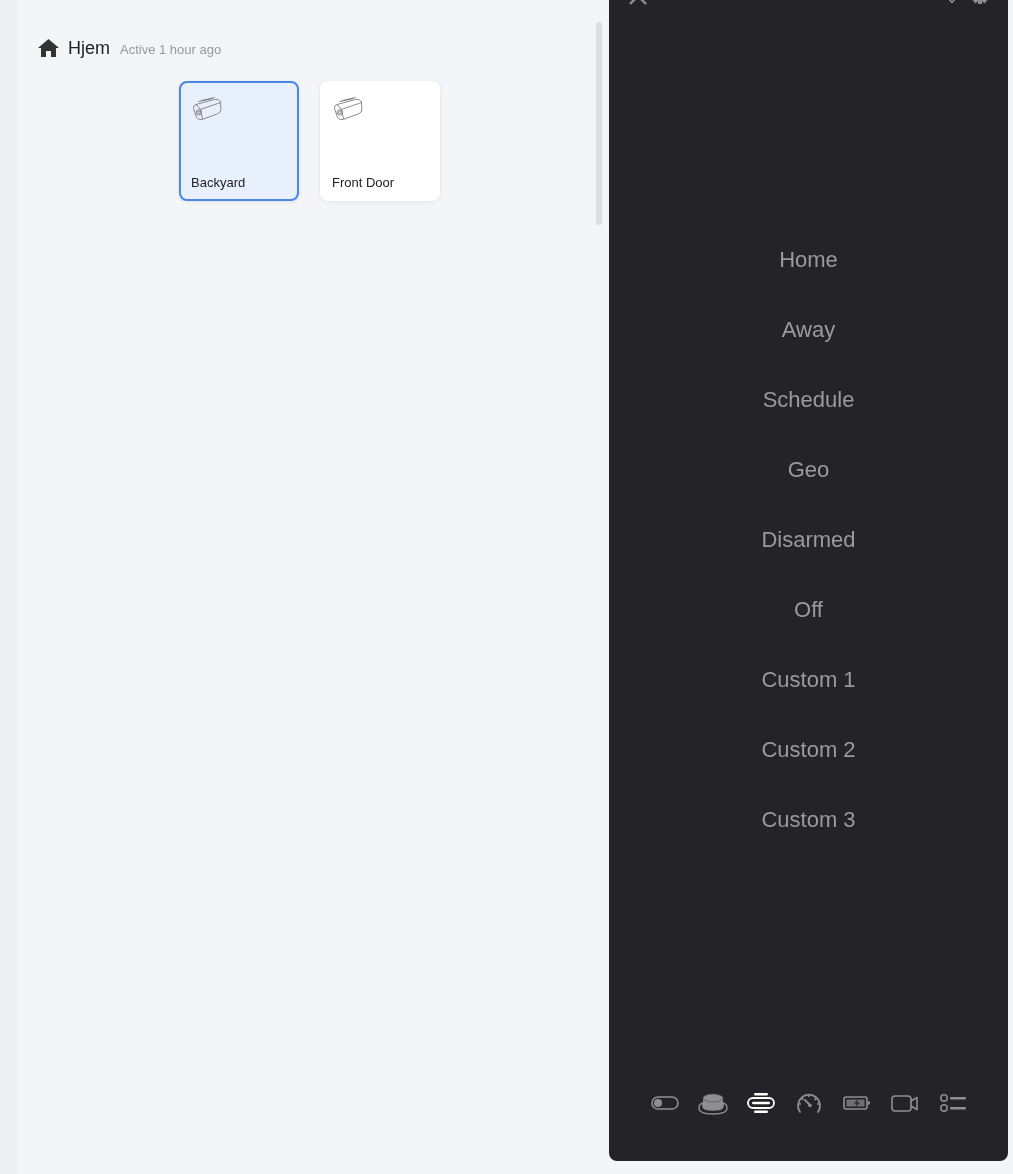 The image size is (1013, 1174). What do you see at coordinates (808, 330) in the screenshot?
I see `mode-option: Away` at bounding box center [808, 330].